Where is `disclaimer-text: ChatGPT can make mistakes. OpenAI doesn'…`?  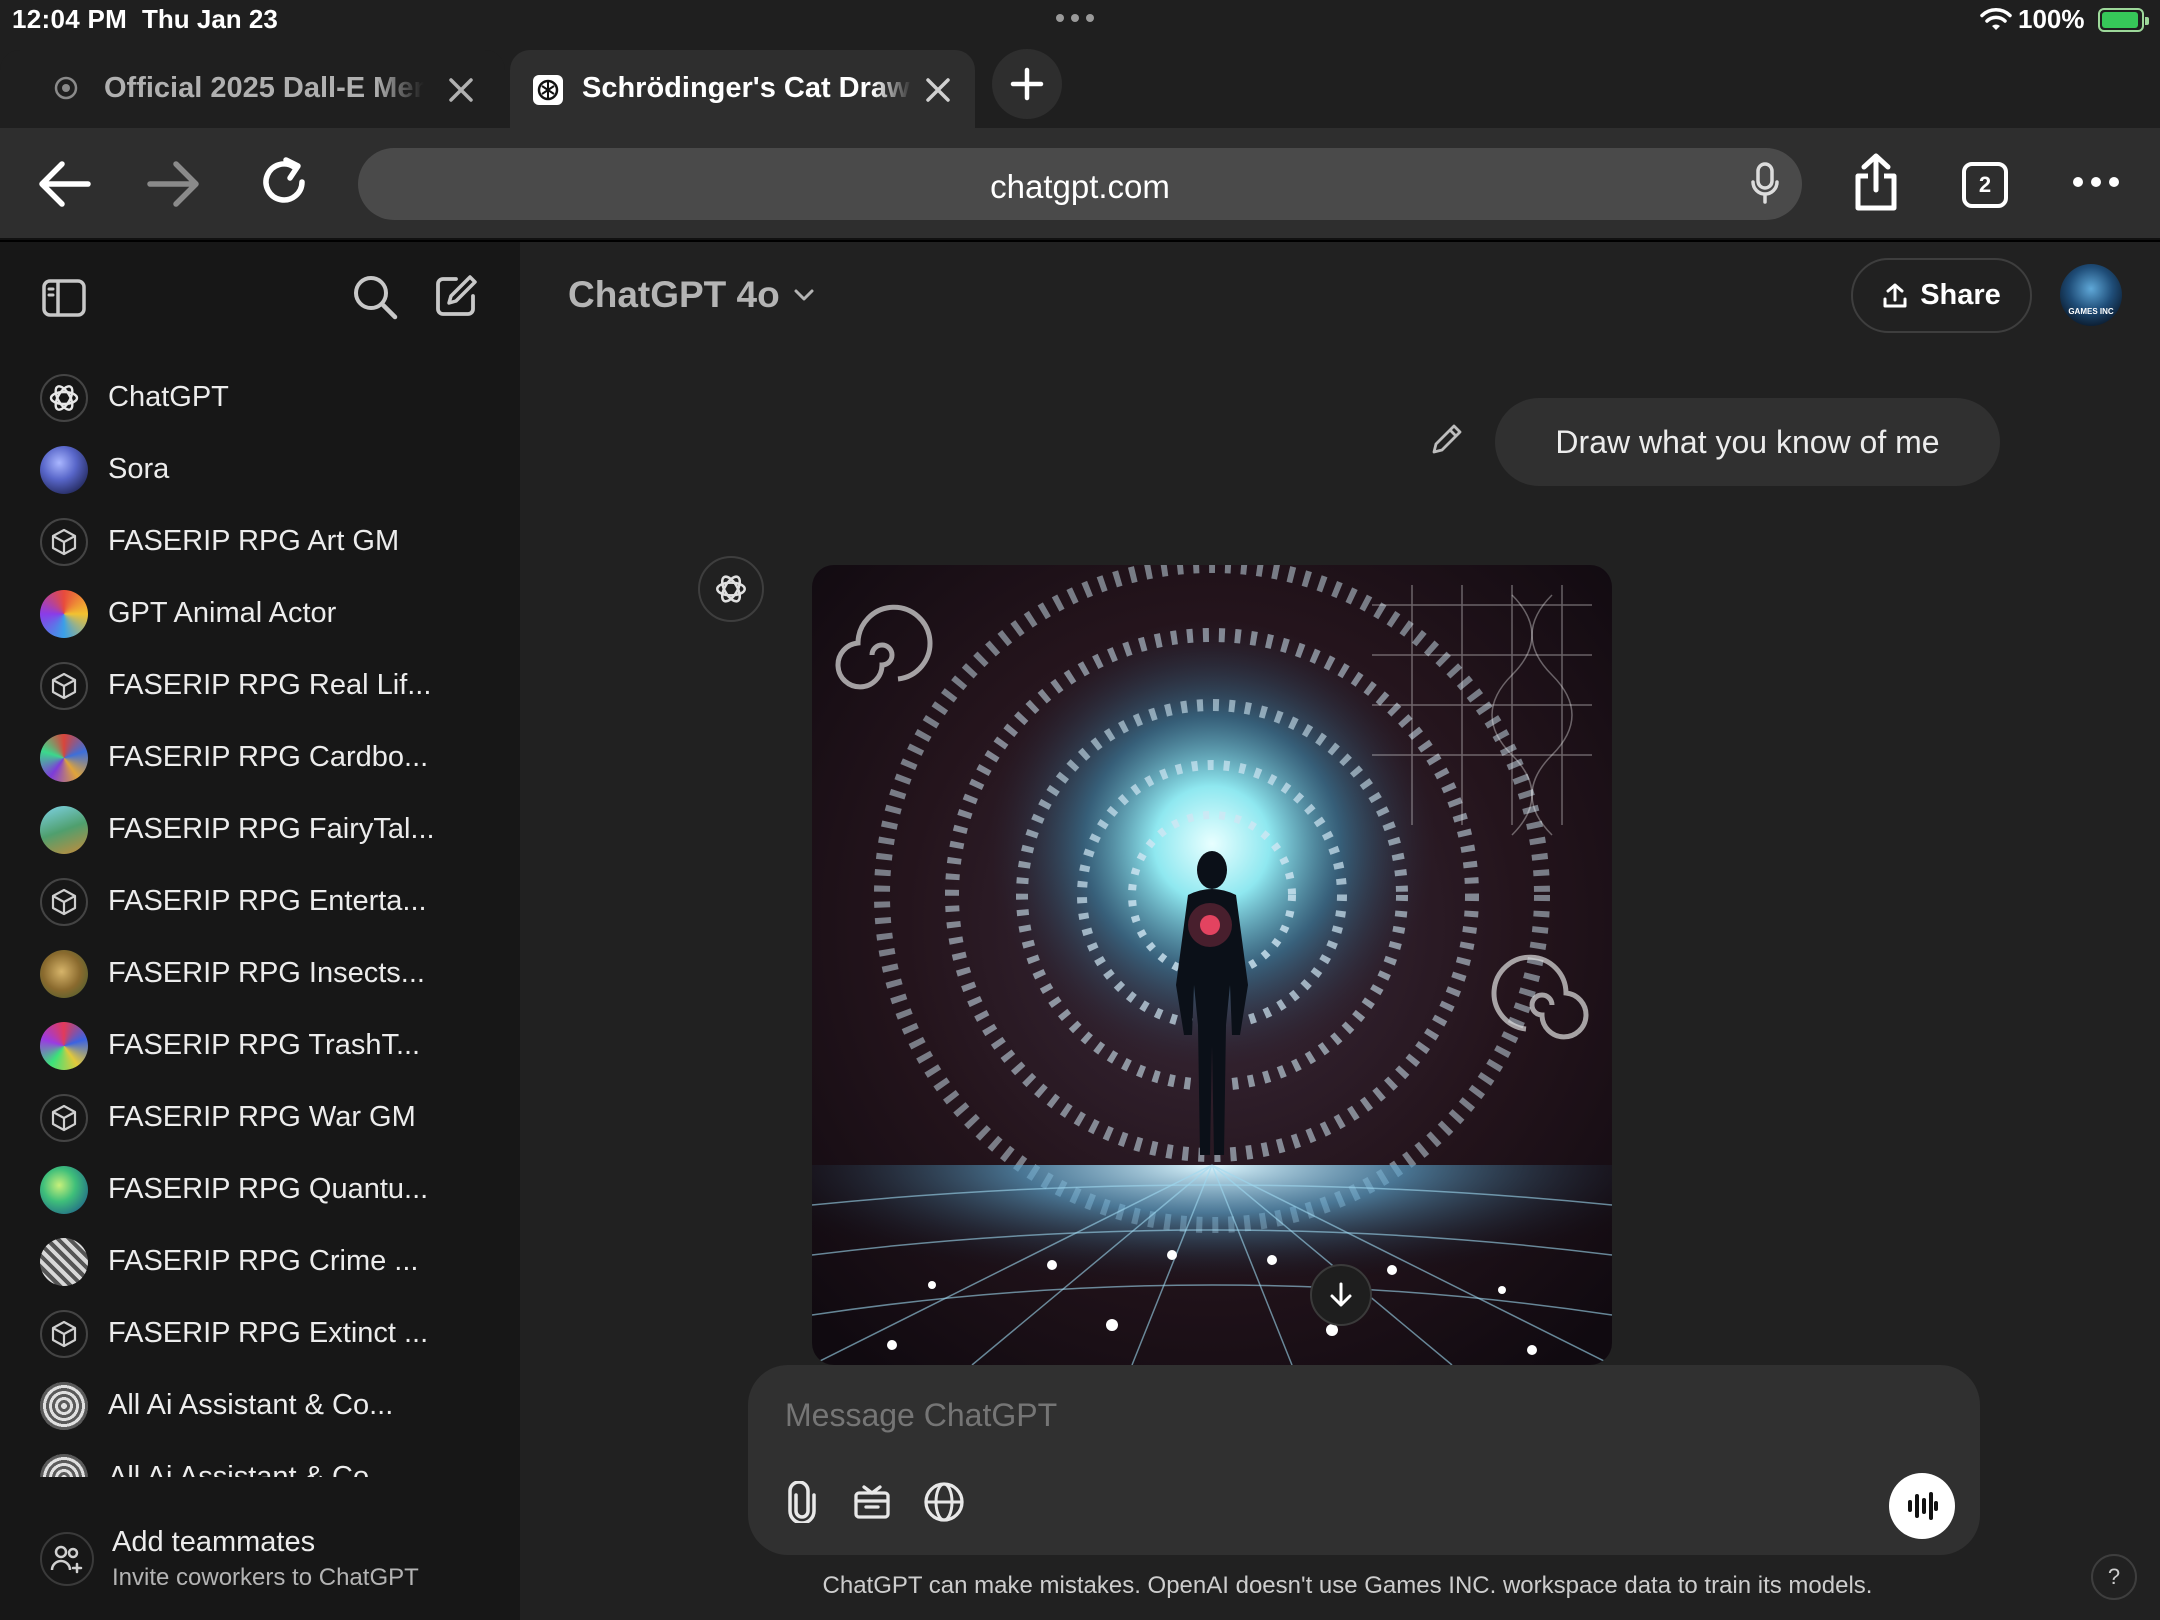
disclaimer-text: ChatGPT can make mistakes. OpenAI doesn'… is located at coordinates (1347, 1585).